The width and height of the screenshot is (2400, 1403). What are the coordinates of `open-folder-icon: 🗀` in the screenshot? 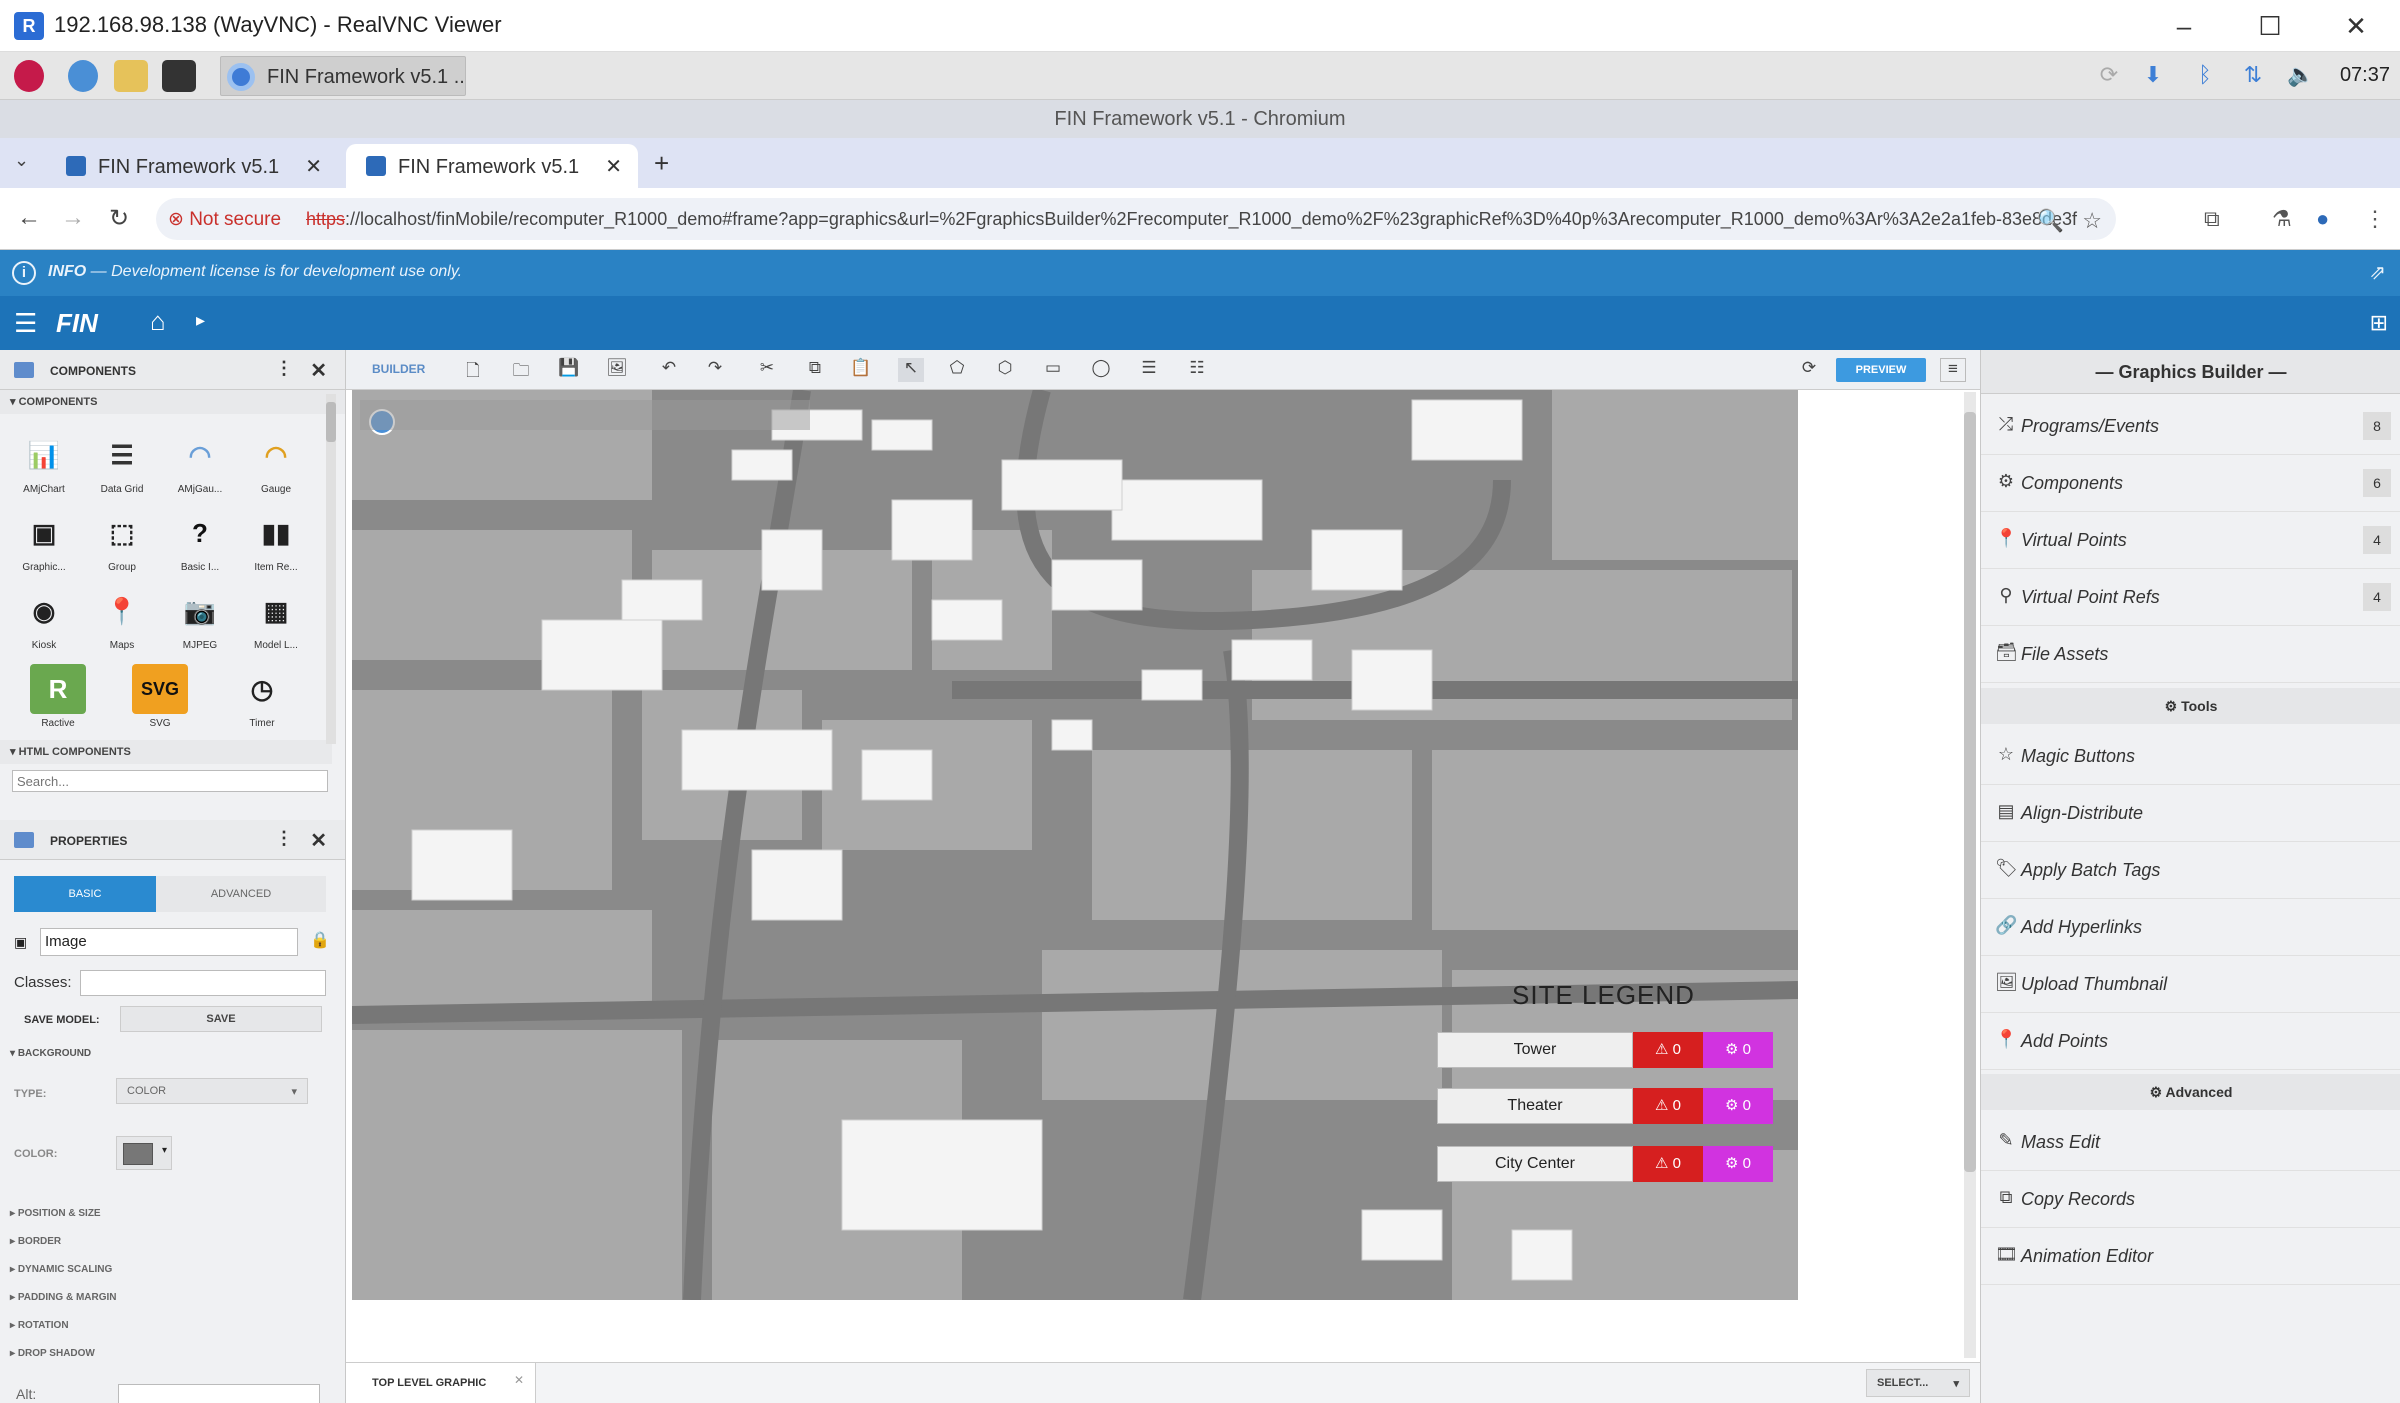 It's located at (521, 370).